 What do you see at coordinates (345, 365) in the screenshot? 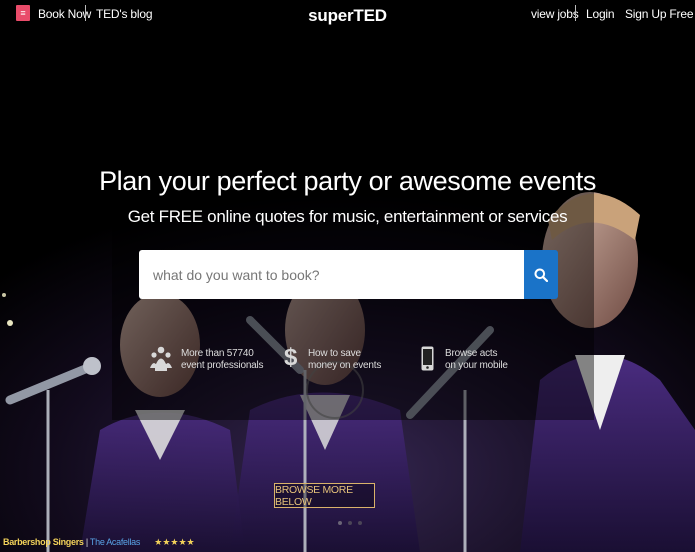
I see `feature-line: money on events` at bounding box center [345, 365].